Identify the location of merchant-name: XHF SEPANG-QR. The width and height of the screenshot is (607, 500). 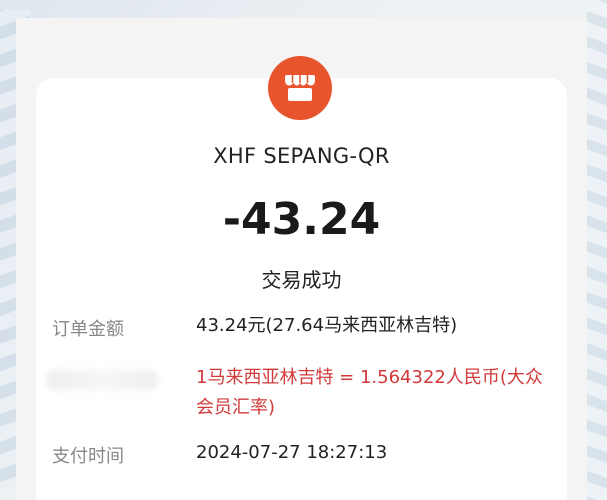
(301, 156).